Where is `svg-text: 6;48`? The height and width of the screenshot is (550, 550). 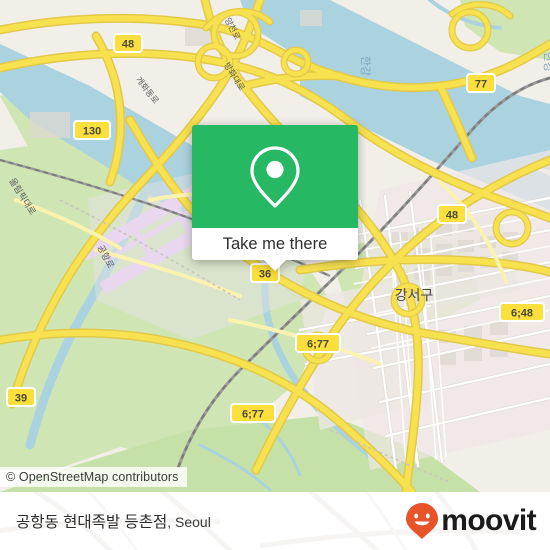
svg-text: 6;48 is located at coordinates (522, 314).